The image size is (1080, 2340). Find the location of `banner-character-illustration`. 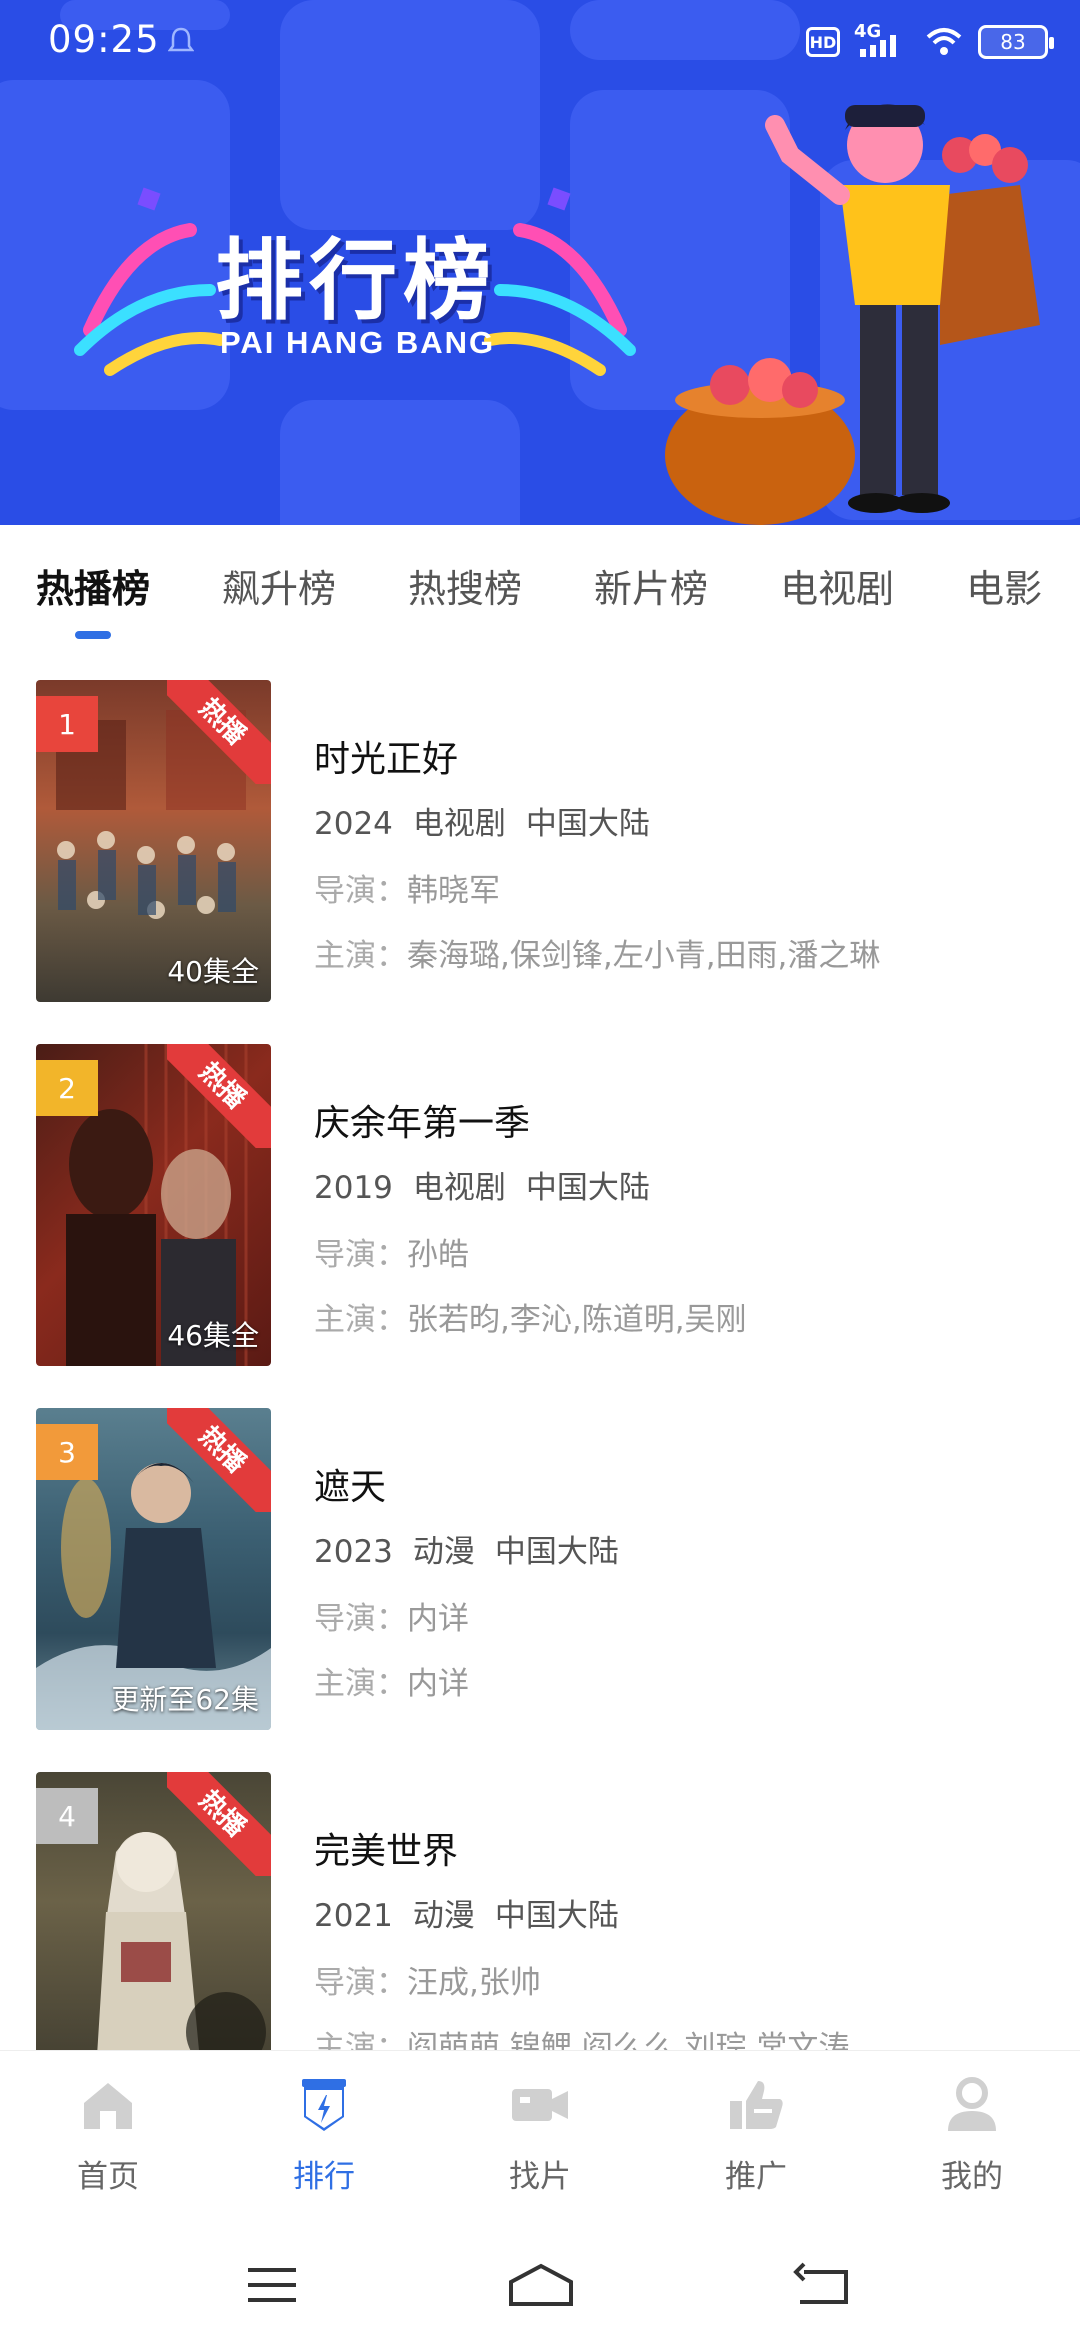

banner-character-illustration is located at coordinates (852, 314).